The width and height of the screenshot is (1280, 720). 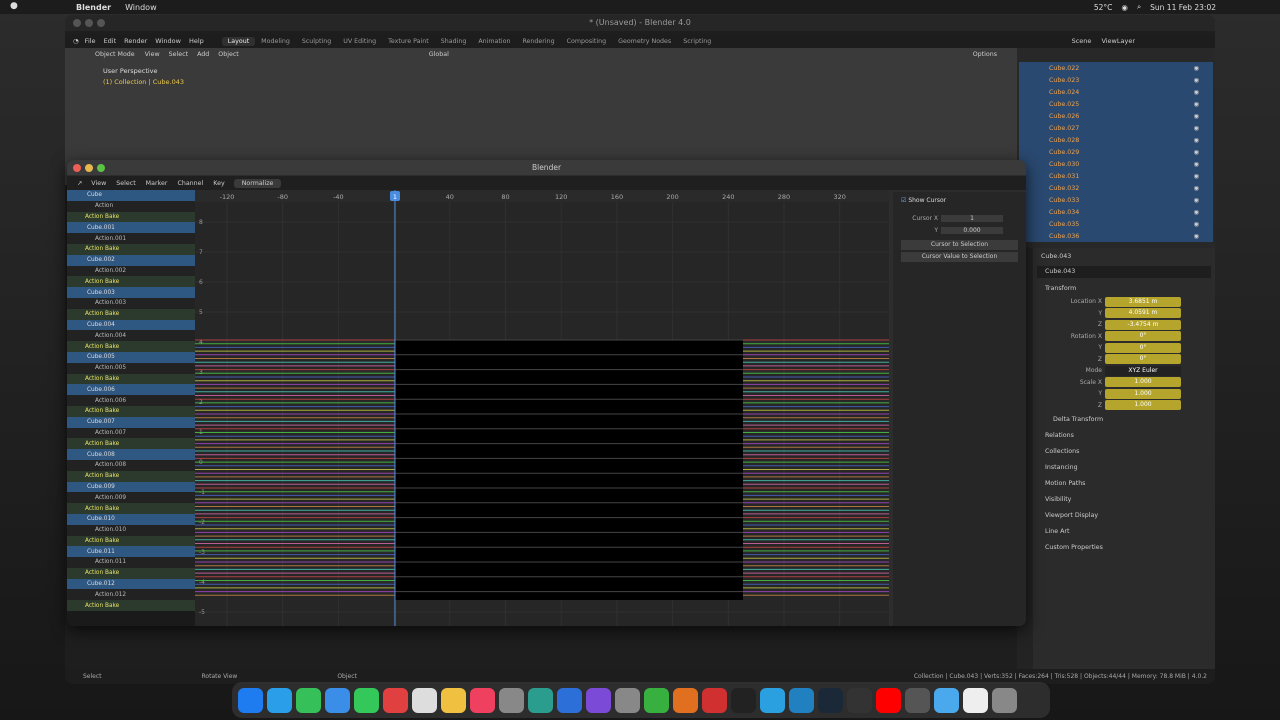 What do you see at coordinates (1116, 236) in the screenshot?
I see `outliner-row: Cube.036 ◉` at bounding box center [1116, 236].